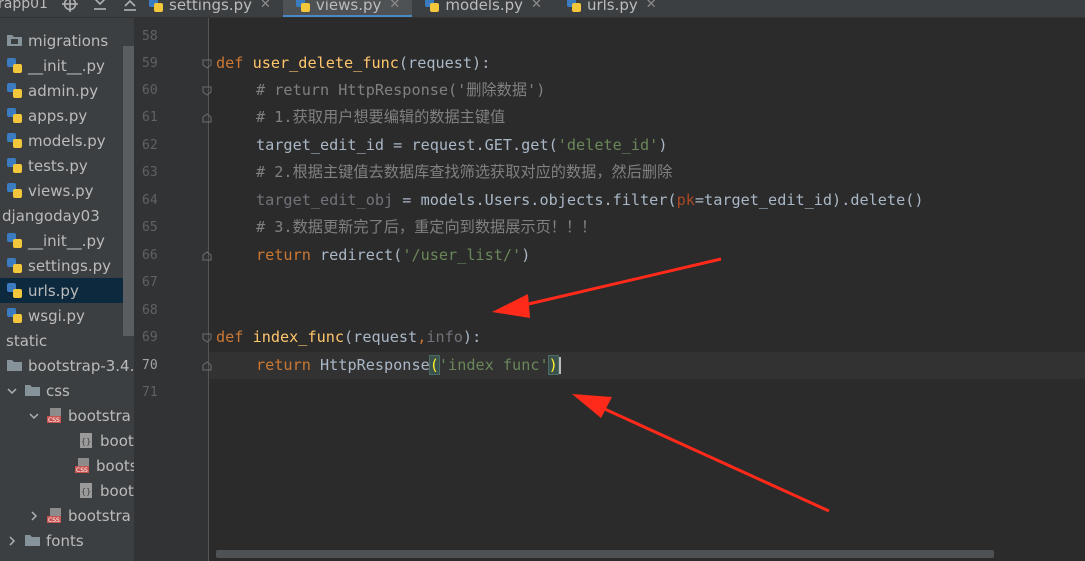  Describe the element at coordinates (67, 140) in the screenshot. I see `tree-item-models: models.py` at that location.